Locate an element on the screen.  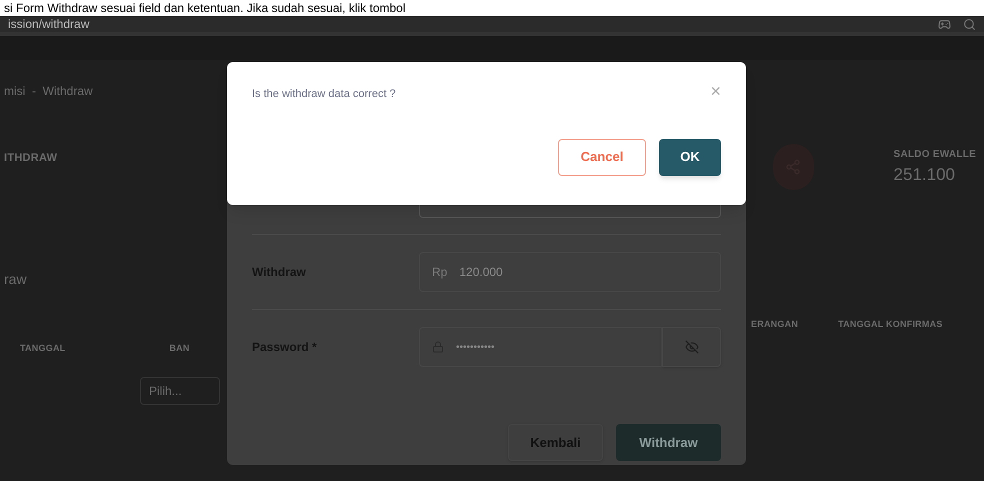
search-icon is located at coordinates (969, 24).